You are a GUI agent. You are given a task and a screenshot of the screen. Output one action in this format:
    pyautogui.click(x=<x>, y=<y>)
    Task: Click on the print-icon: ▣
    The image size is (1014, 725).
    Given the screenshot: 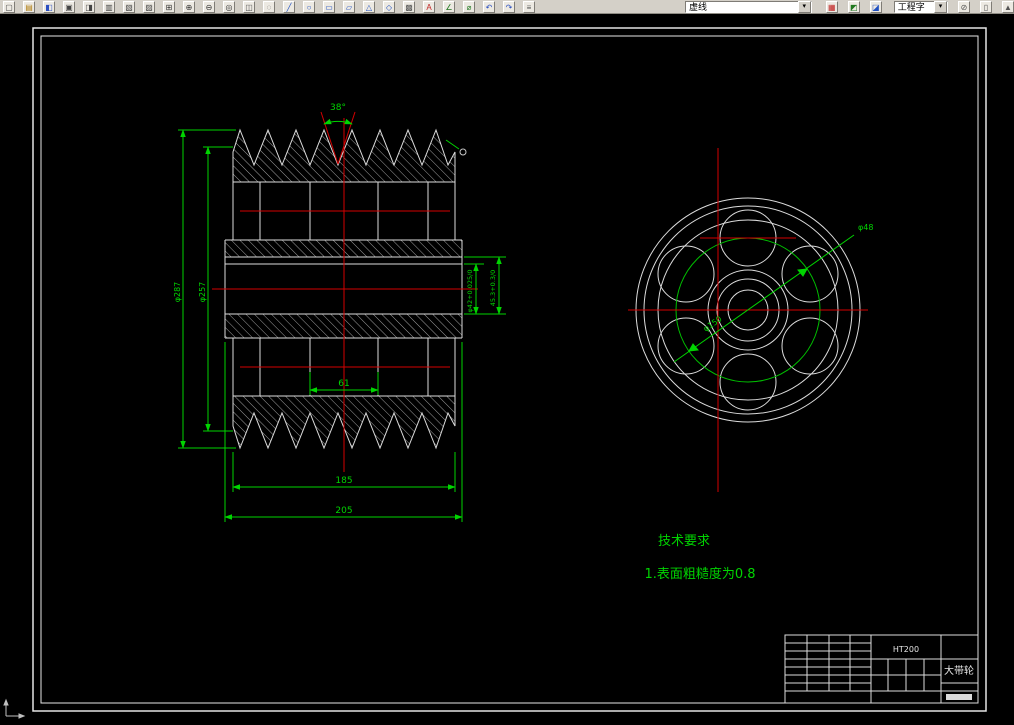 What is the action you would take?
    pyautogui.click(x=69, y=6)
    